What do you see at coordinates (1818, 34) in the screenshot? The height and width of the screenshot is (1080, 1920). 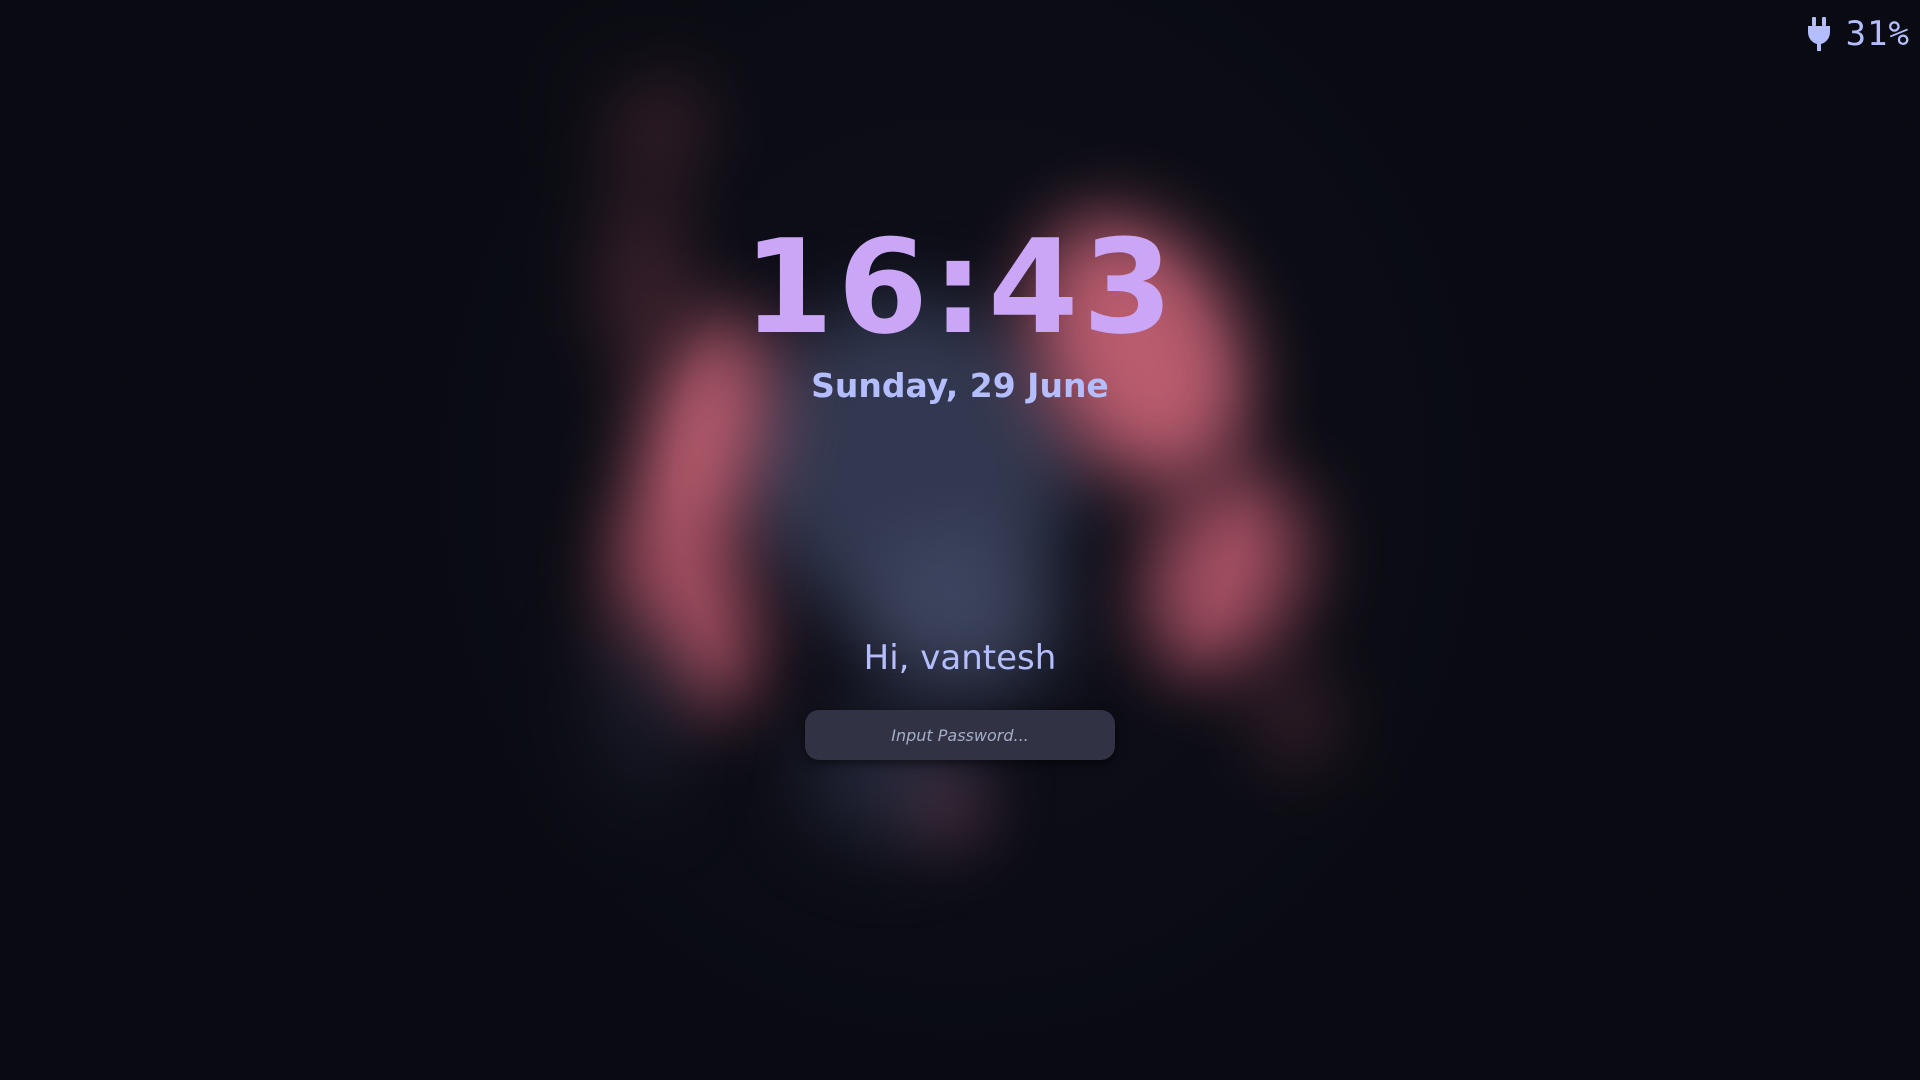 I see `plug-icon` at bounding box center [1818, 34].